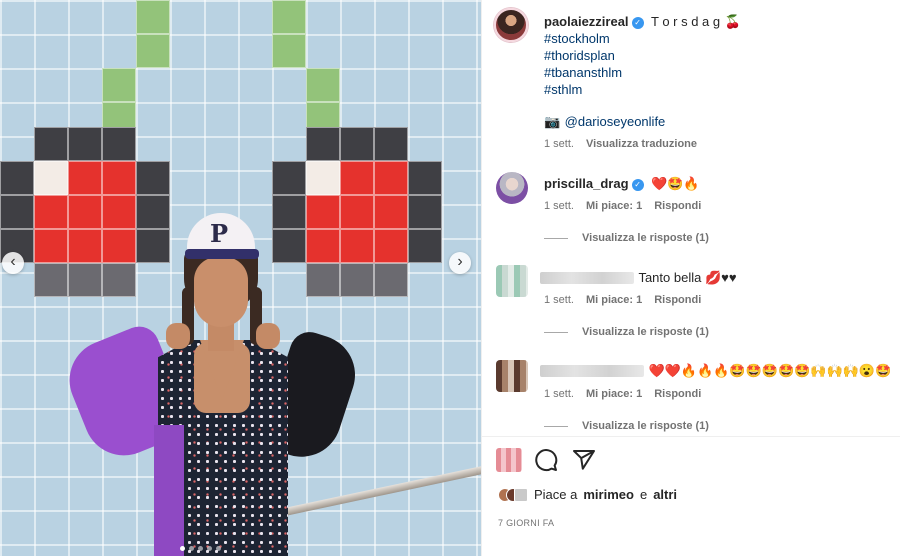 The image size is (900, 556). I want to click on prev-arrow-icon: ‹, so click(13, 263).